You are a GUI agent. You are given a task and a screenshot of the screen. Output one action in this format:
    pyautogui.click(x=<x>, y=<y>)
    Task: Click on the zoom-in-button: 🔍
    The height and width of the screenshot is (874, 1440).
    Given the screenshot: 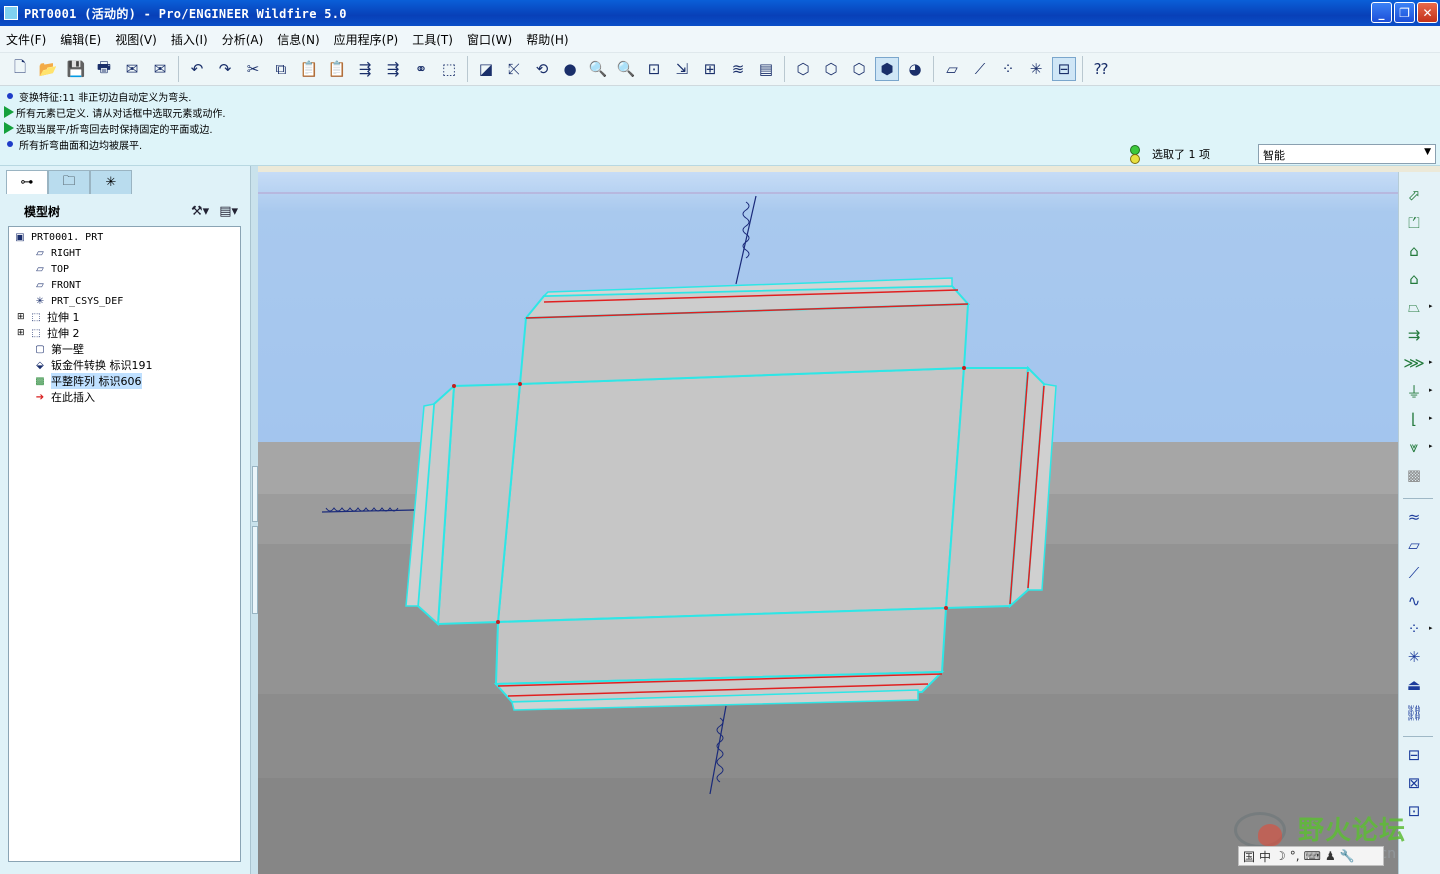 What is the action you would take?
    pyautogui.click(x=598, y=69)
    